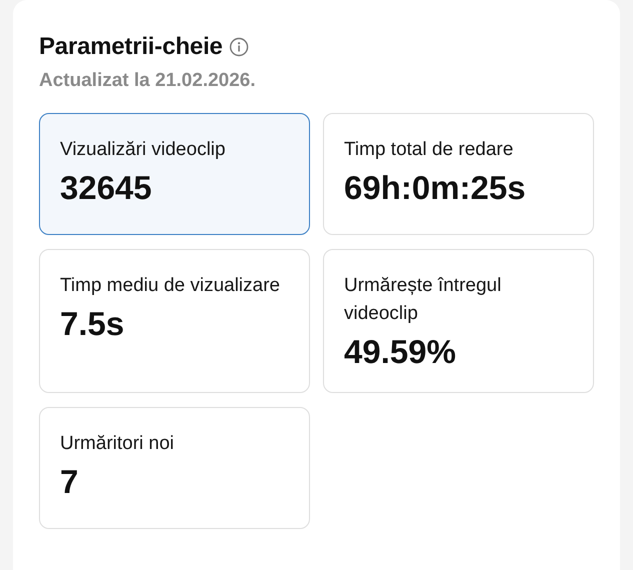  Describe the element at coordinates (423, 300) in the screenshot. I see `metric-label: Urmărește întregul videoclip` at that location.